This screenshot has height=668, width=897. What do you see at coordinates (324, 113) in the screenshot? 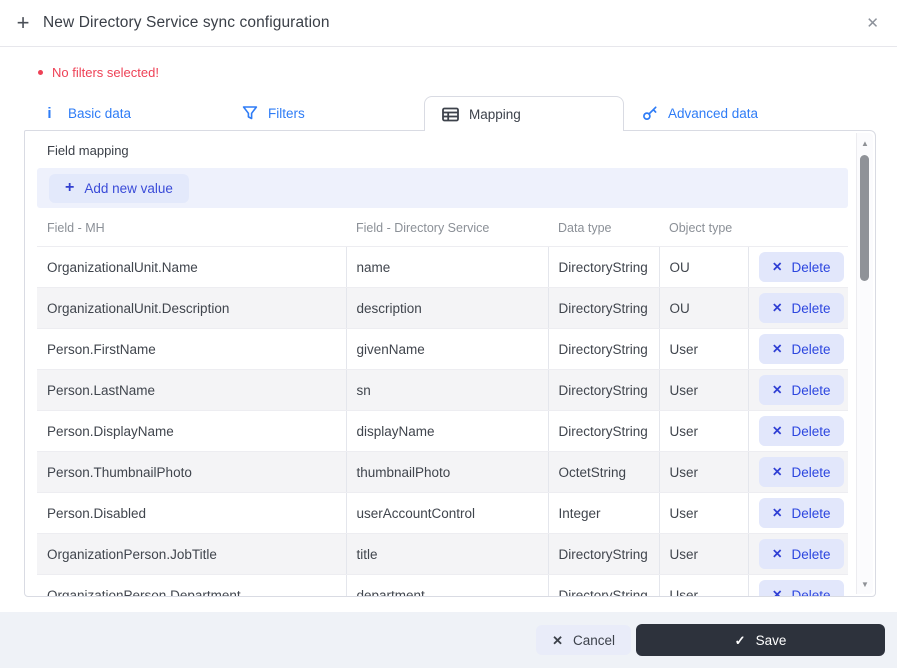
I see `tab-filters: Filters` at bounding box center [324, 113].